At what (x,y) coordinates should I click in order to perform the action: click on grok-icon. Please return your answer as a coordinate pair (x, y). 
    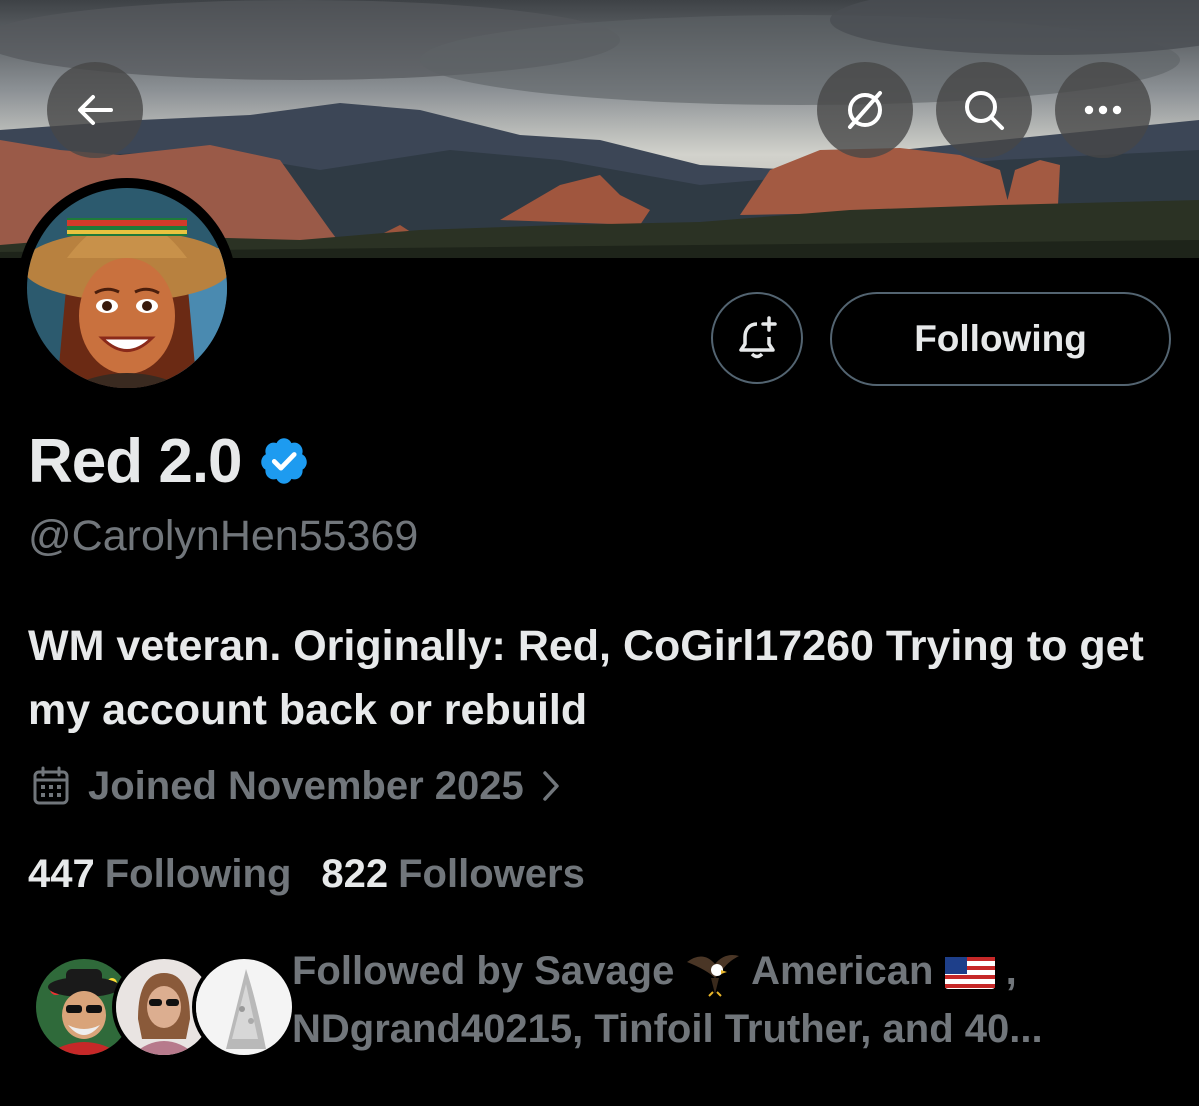
    Looking at the image, I should click on (863, 110).